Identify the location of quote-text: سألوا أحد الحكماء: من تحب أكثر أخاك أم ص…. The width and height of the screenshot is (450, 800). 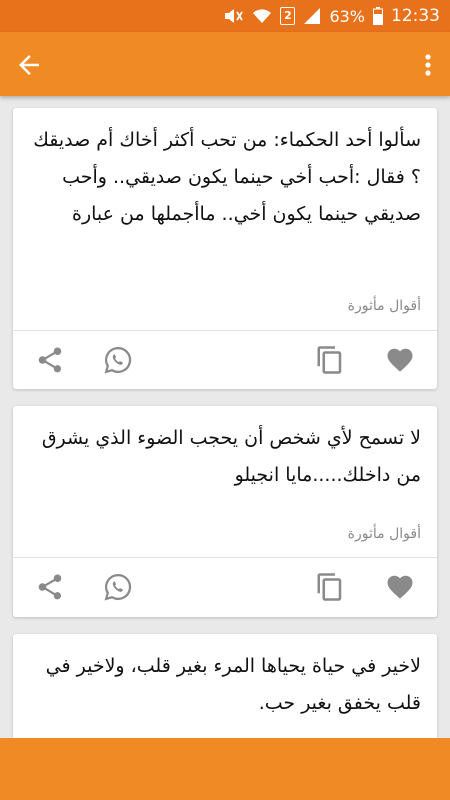
(227, 177).